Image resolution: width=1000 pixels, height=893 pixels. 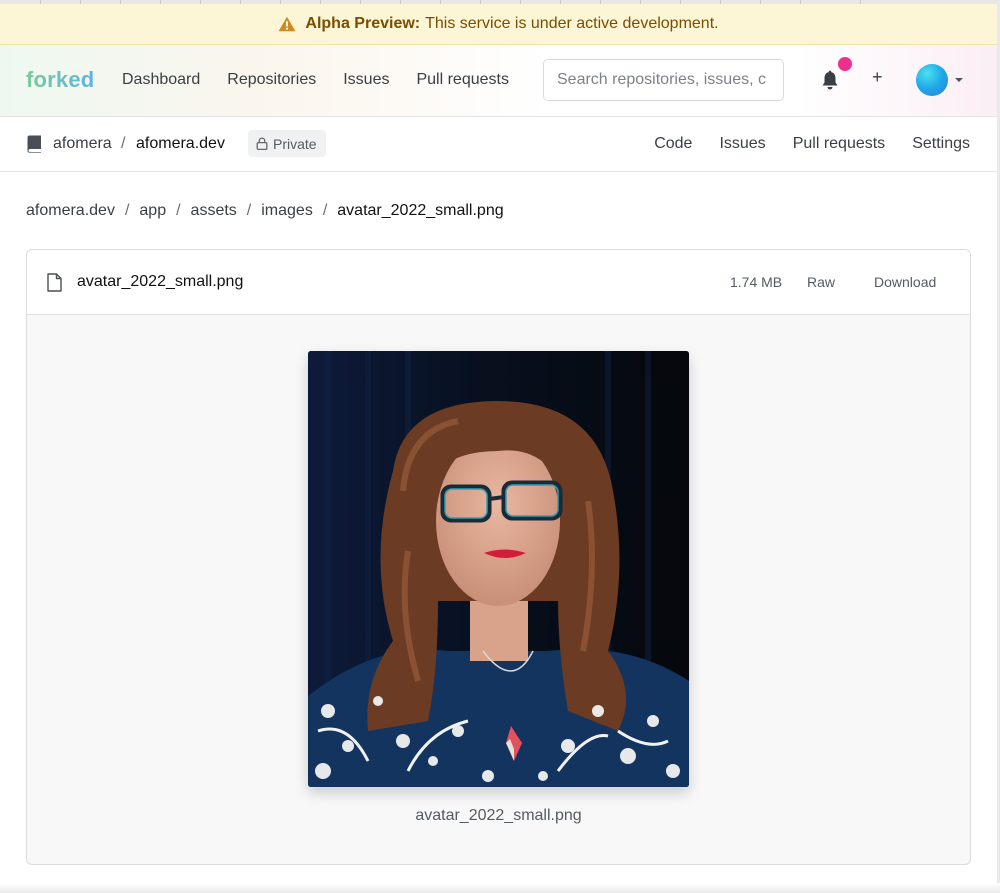 What do you see at coordinates (830, 81) in the screenshot?
I see `bell-icon` at bounding box center [830, 81].